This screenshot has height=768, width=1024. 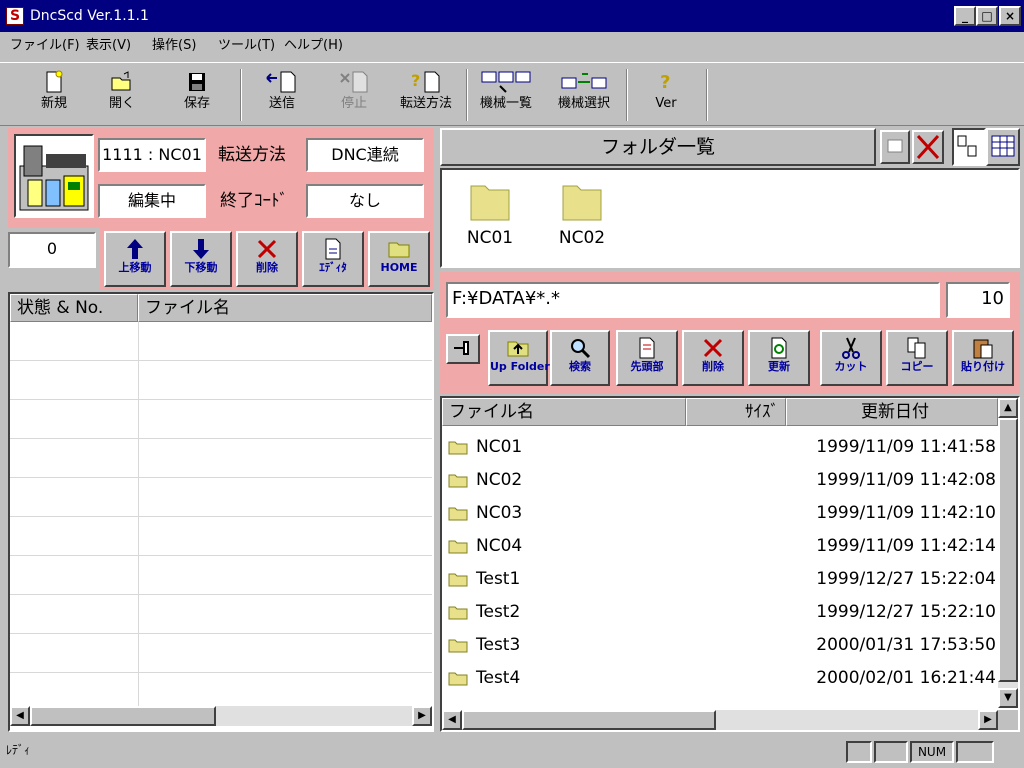 I want to click on open-button: 開く, so click(x=122, y=94).